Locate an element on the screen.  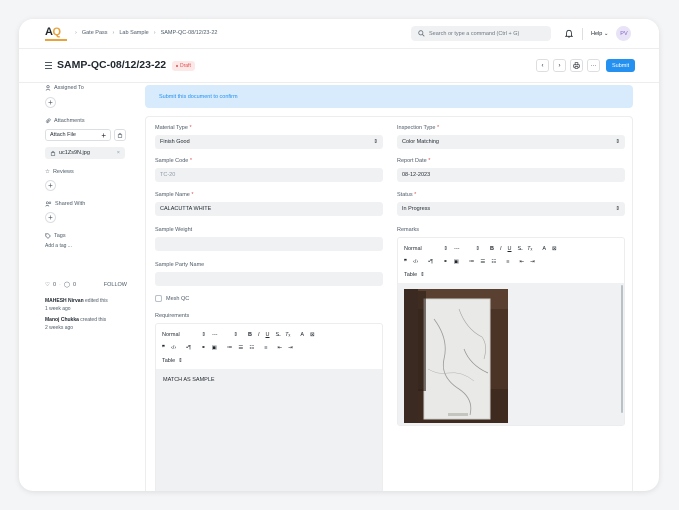
likes-count: 0 is located at coordinates (54, 285).